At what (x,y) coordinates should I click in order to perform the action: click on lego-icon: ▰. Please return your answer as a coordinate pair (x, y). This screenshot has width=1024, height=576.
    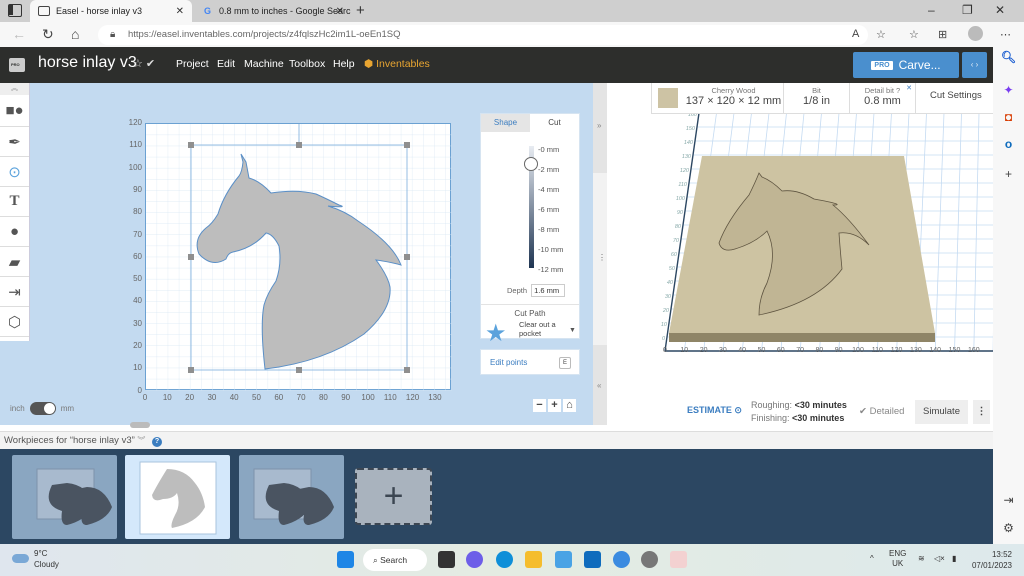
    Looking at the image, I should click on (14, 262).